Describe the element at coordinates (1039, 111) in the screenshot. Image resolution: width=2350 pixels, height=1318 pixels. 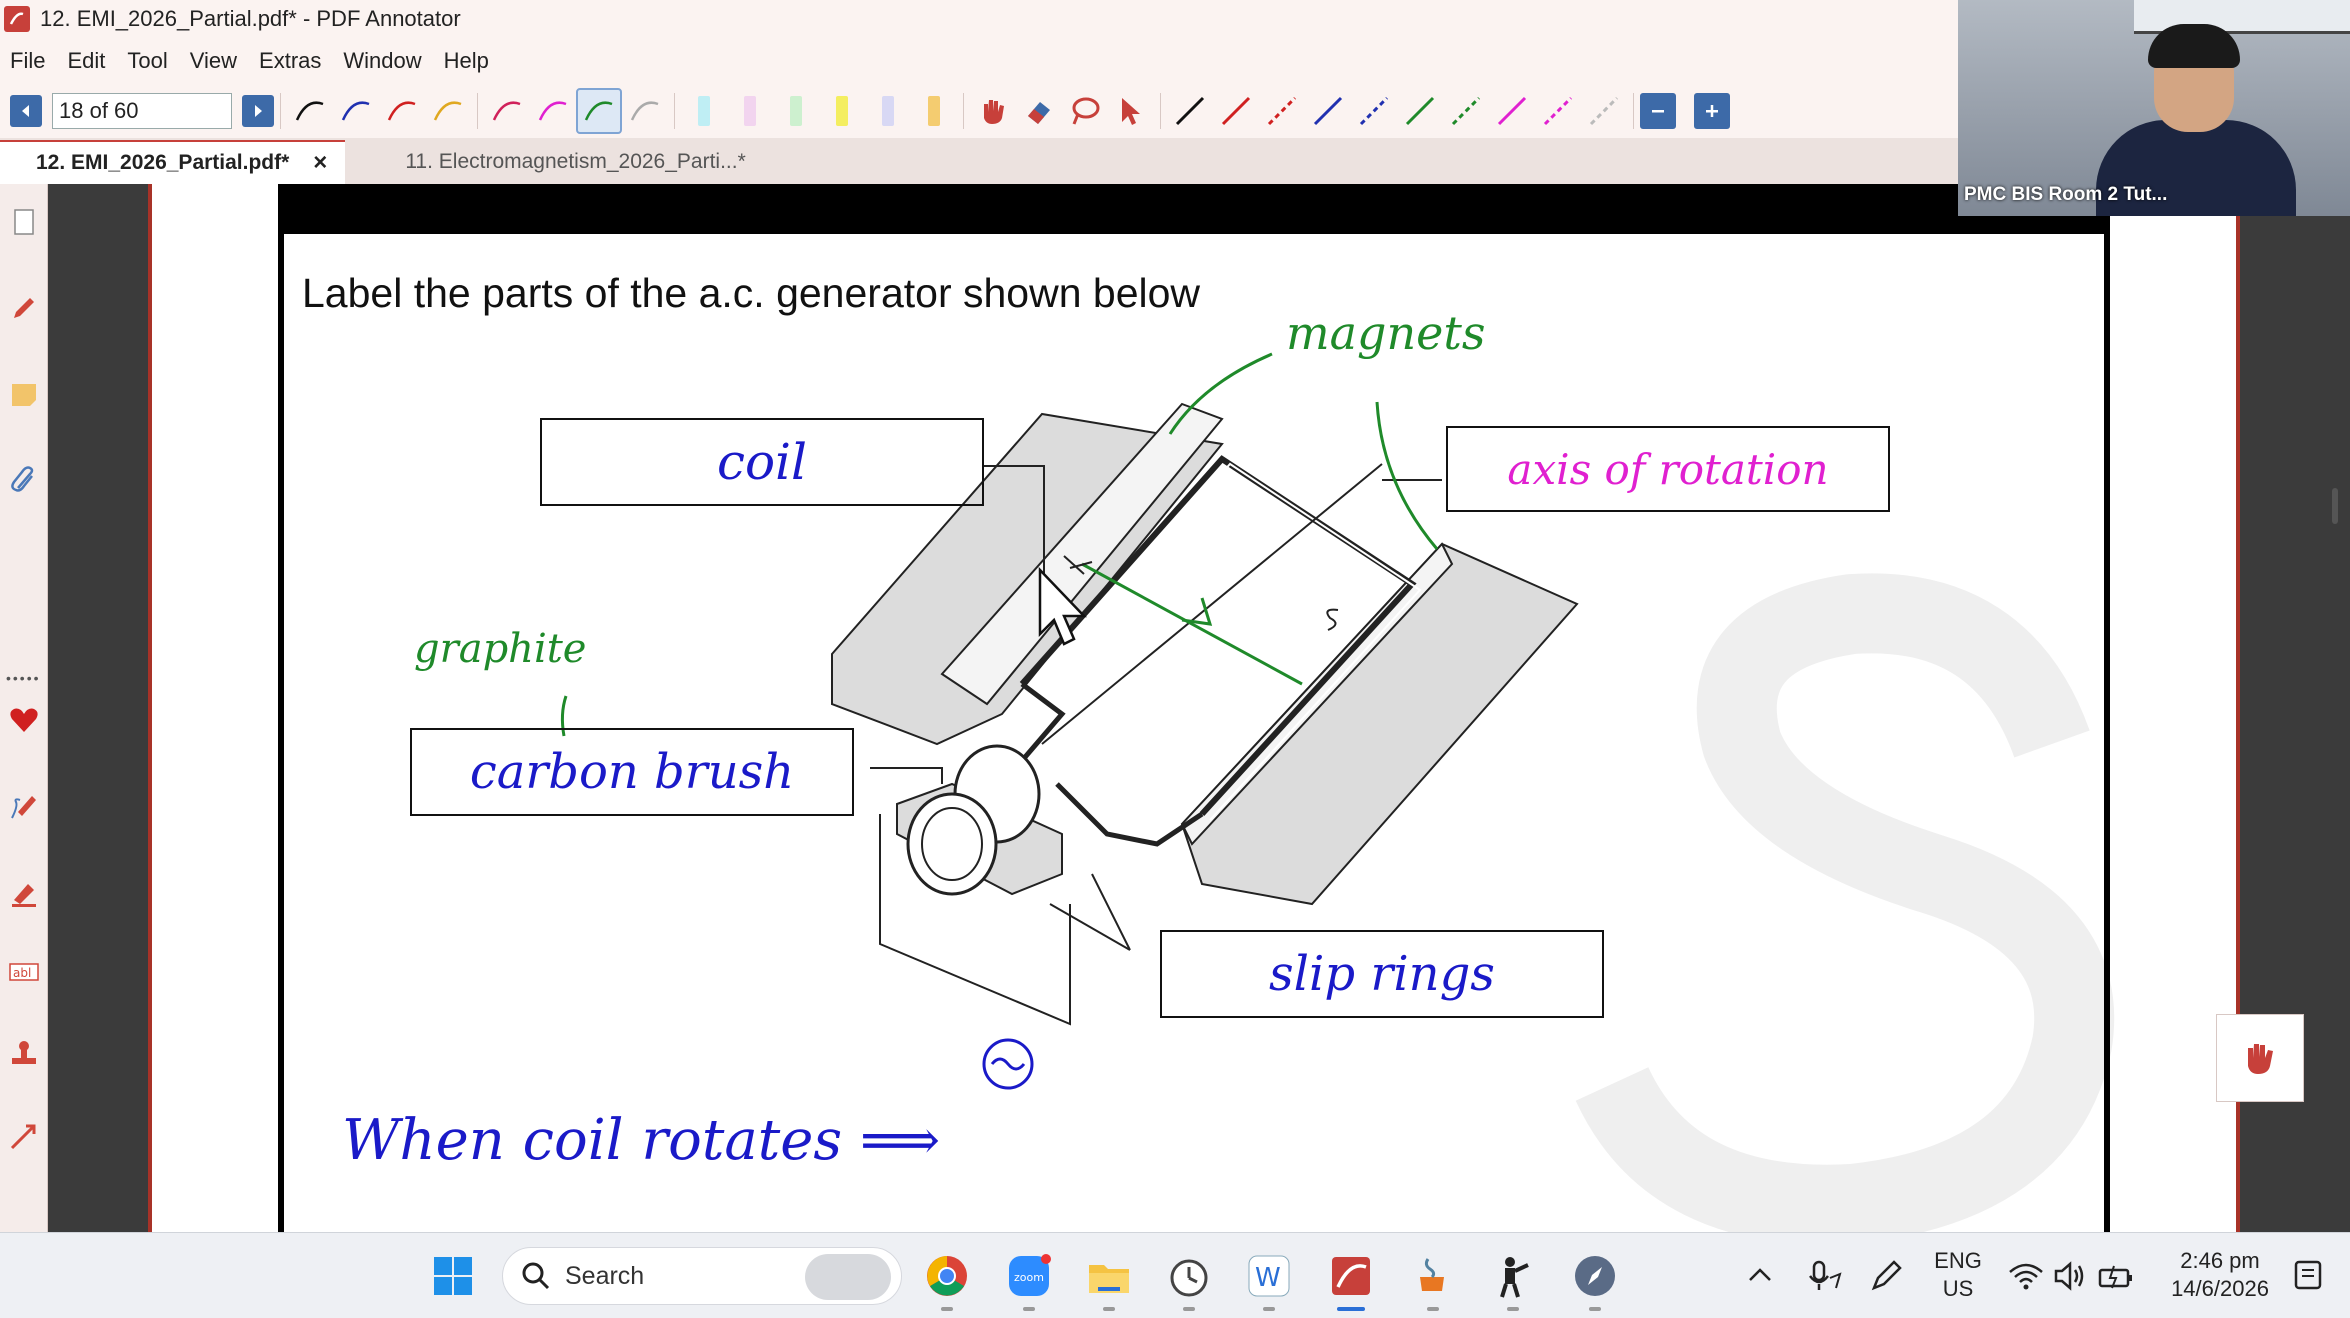
I see `eraser-tool` at that location.